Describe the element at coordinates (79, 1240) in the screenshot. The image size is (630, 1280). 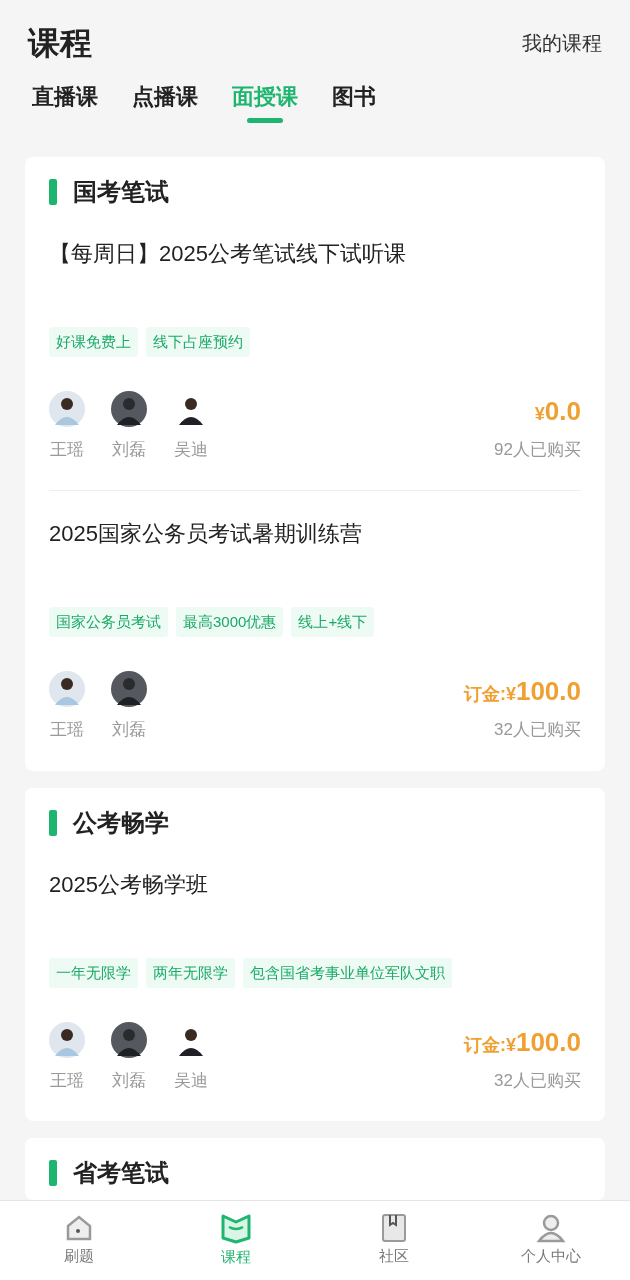
I see `nav-tab: 刷题` at that location.